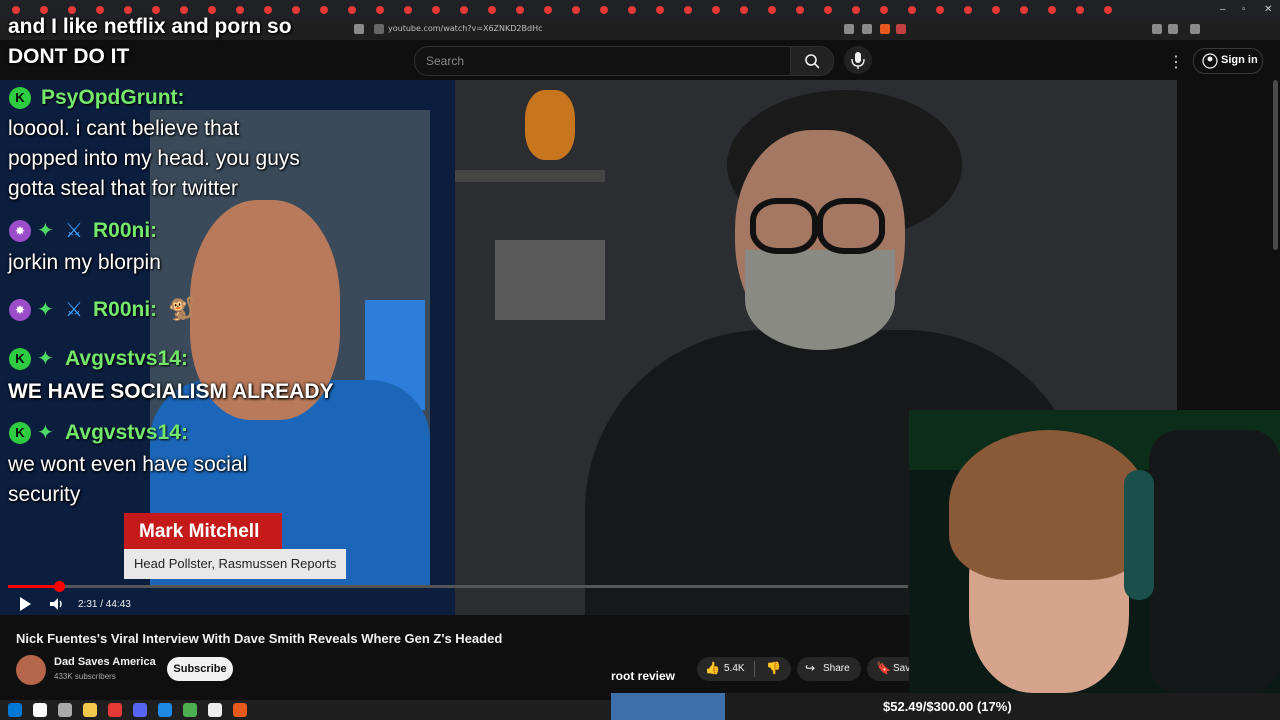 Image resolution: width=1280 pixels, height=720 pixels. I want to click on more-options-icon: ⋮, so click(1176, 62).